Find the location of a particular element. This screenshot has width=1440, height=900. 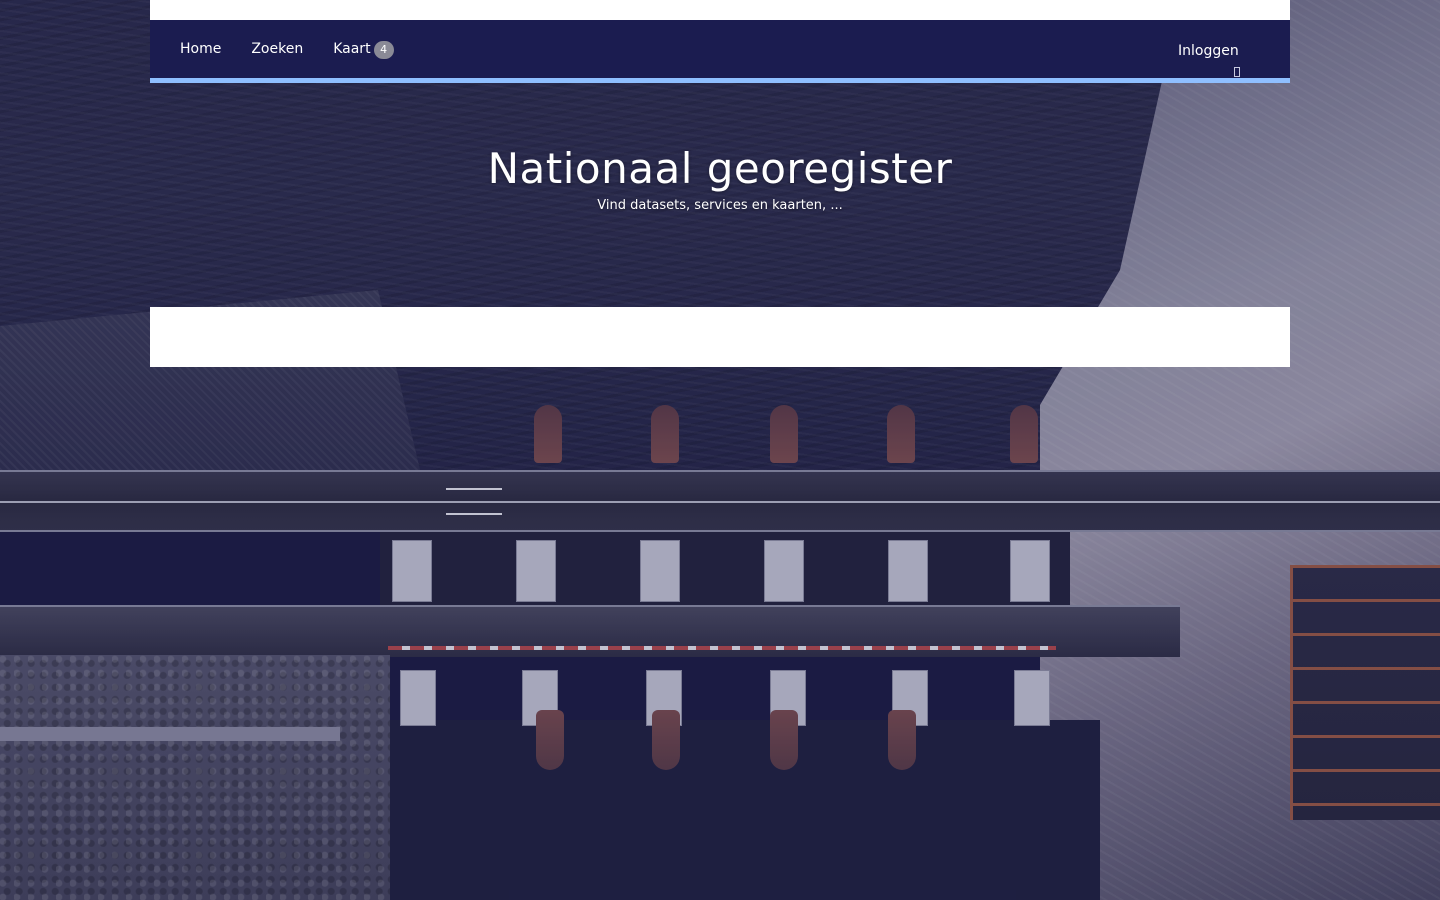

nav-item-label: Zoeken is located at coordinates (277, 49).